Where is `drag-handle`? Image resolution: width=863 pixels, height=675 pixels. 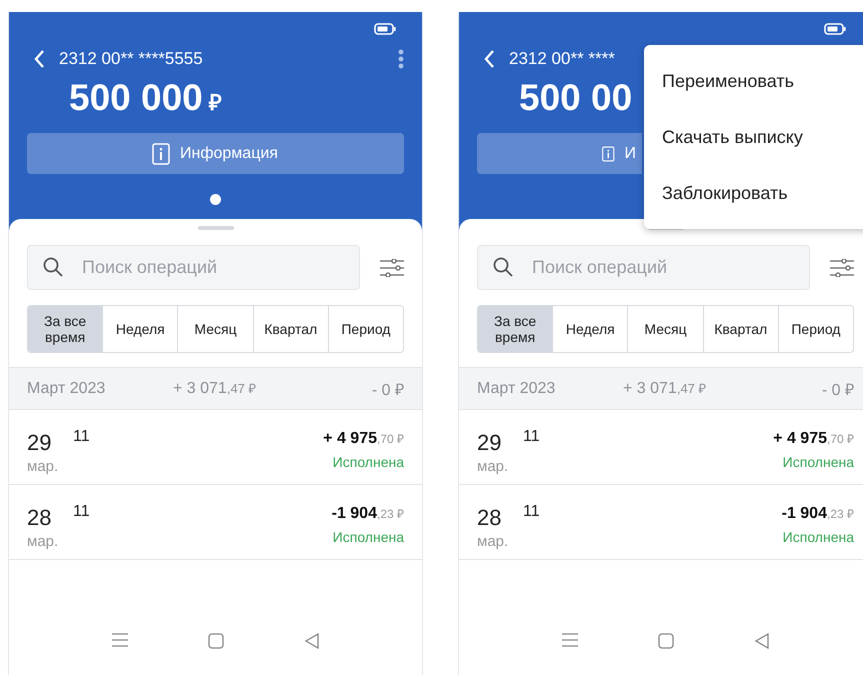 drag-handle is located at coordinates (216, 228).